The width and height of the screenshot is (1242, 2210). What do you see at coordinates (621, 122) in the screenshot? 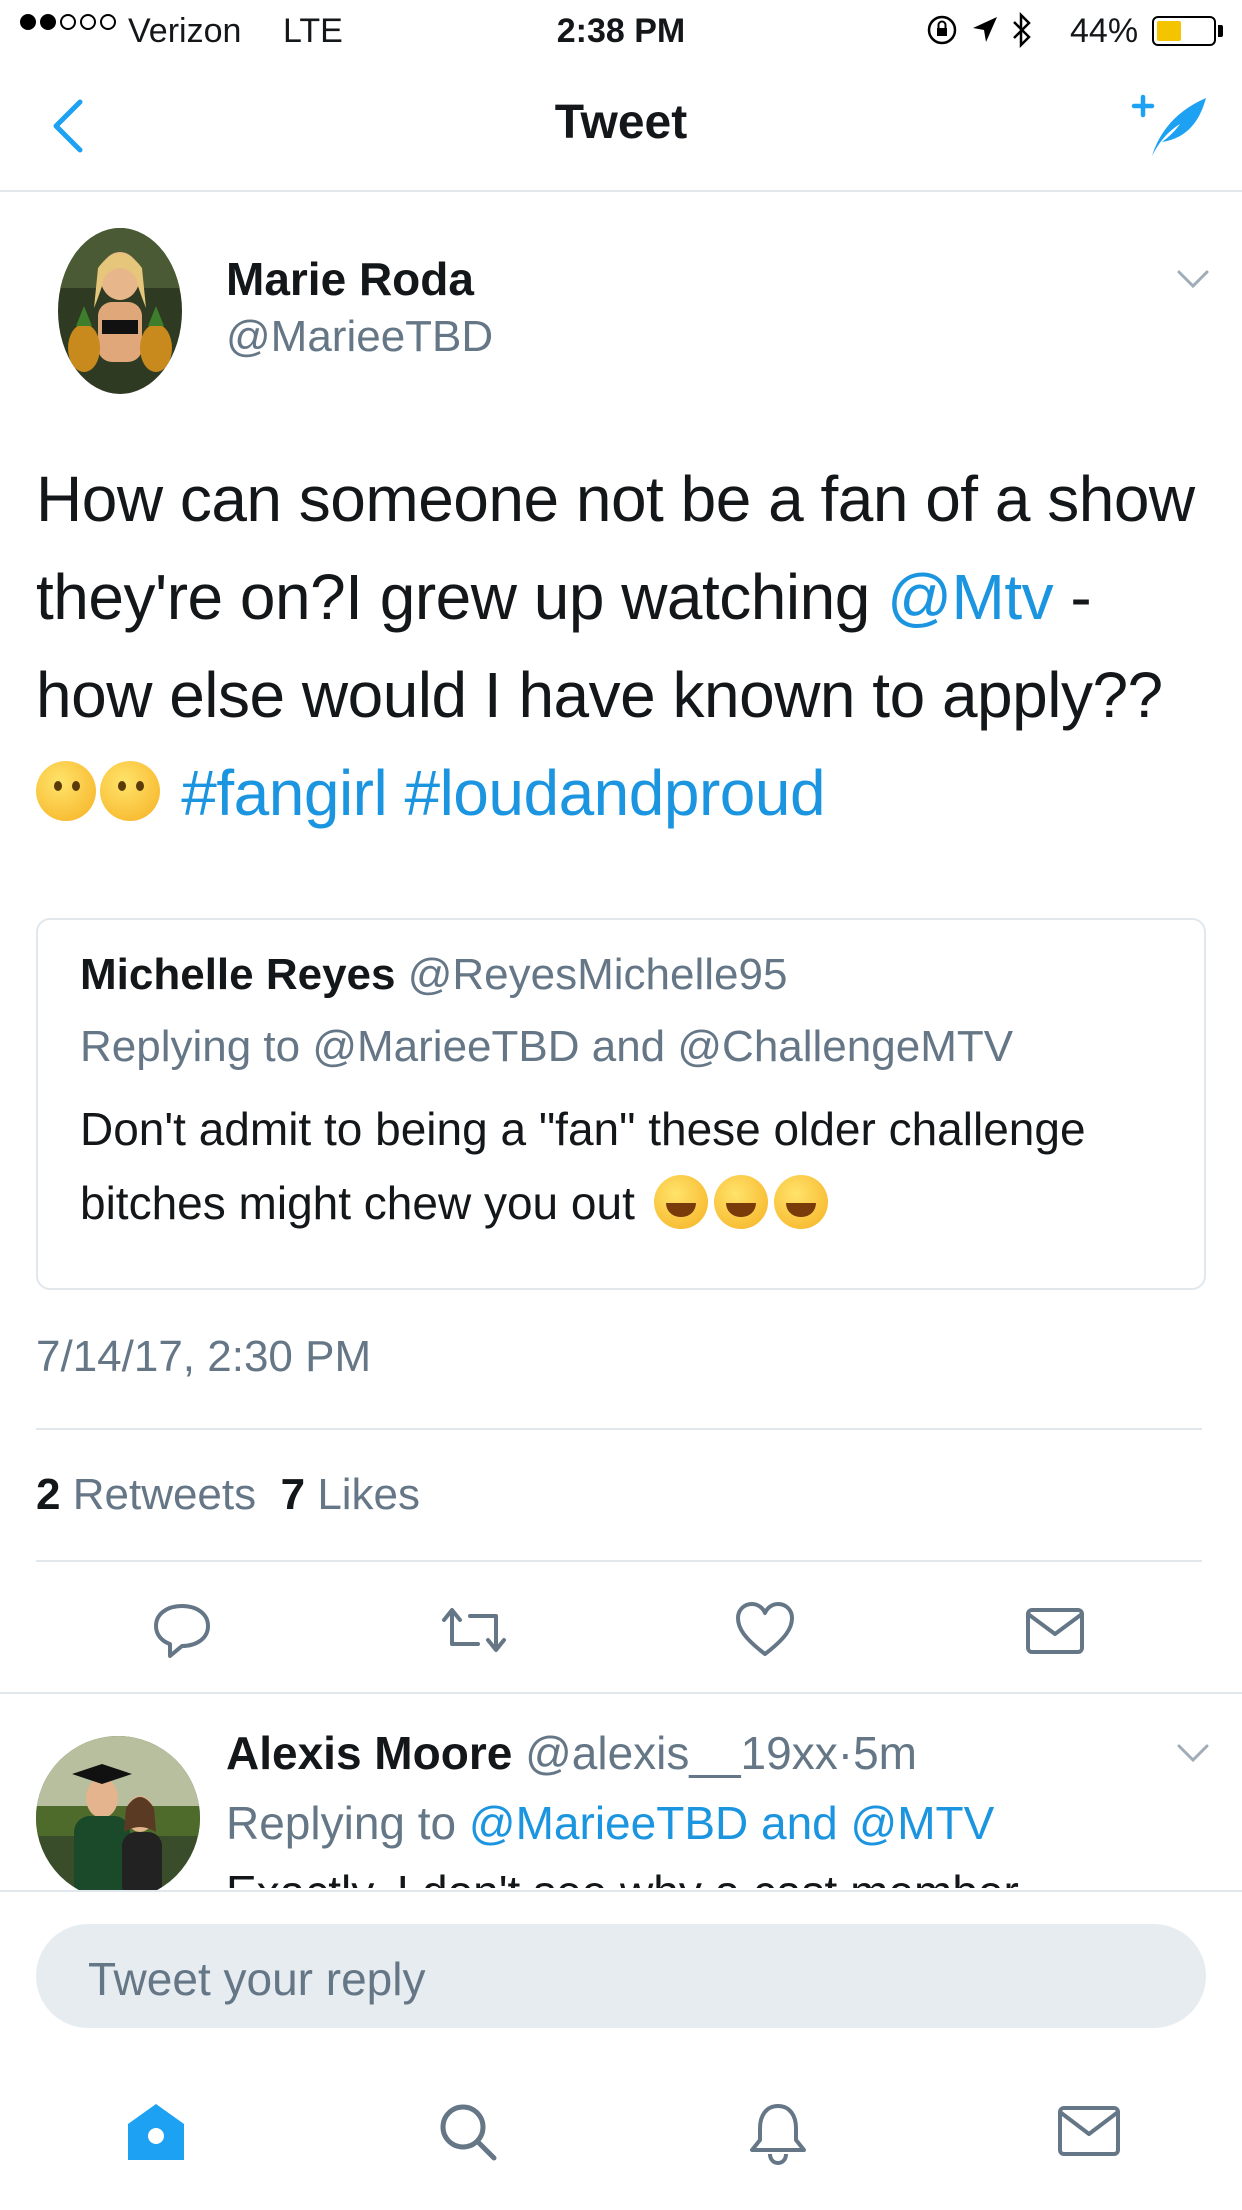
I see `page-title: Tweet` at bounding box center [621, 122].